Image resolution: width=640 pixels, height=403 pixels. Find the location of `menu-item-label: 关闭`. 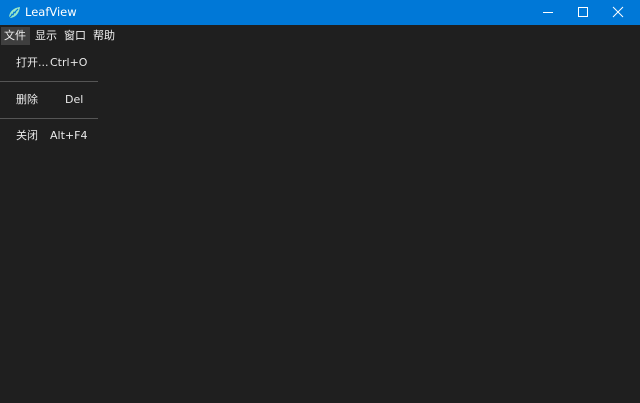

menu-item-label: 关闭 is located at coordinates (27, 135).